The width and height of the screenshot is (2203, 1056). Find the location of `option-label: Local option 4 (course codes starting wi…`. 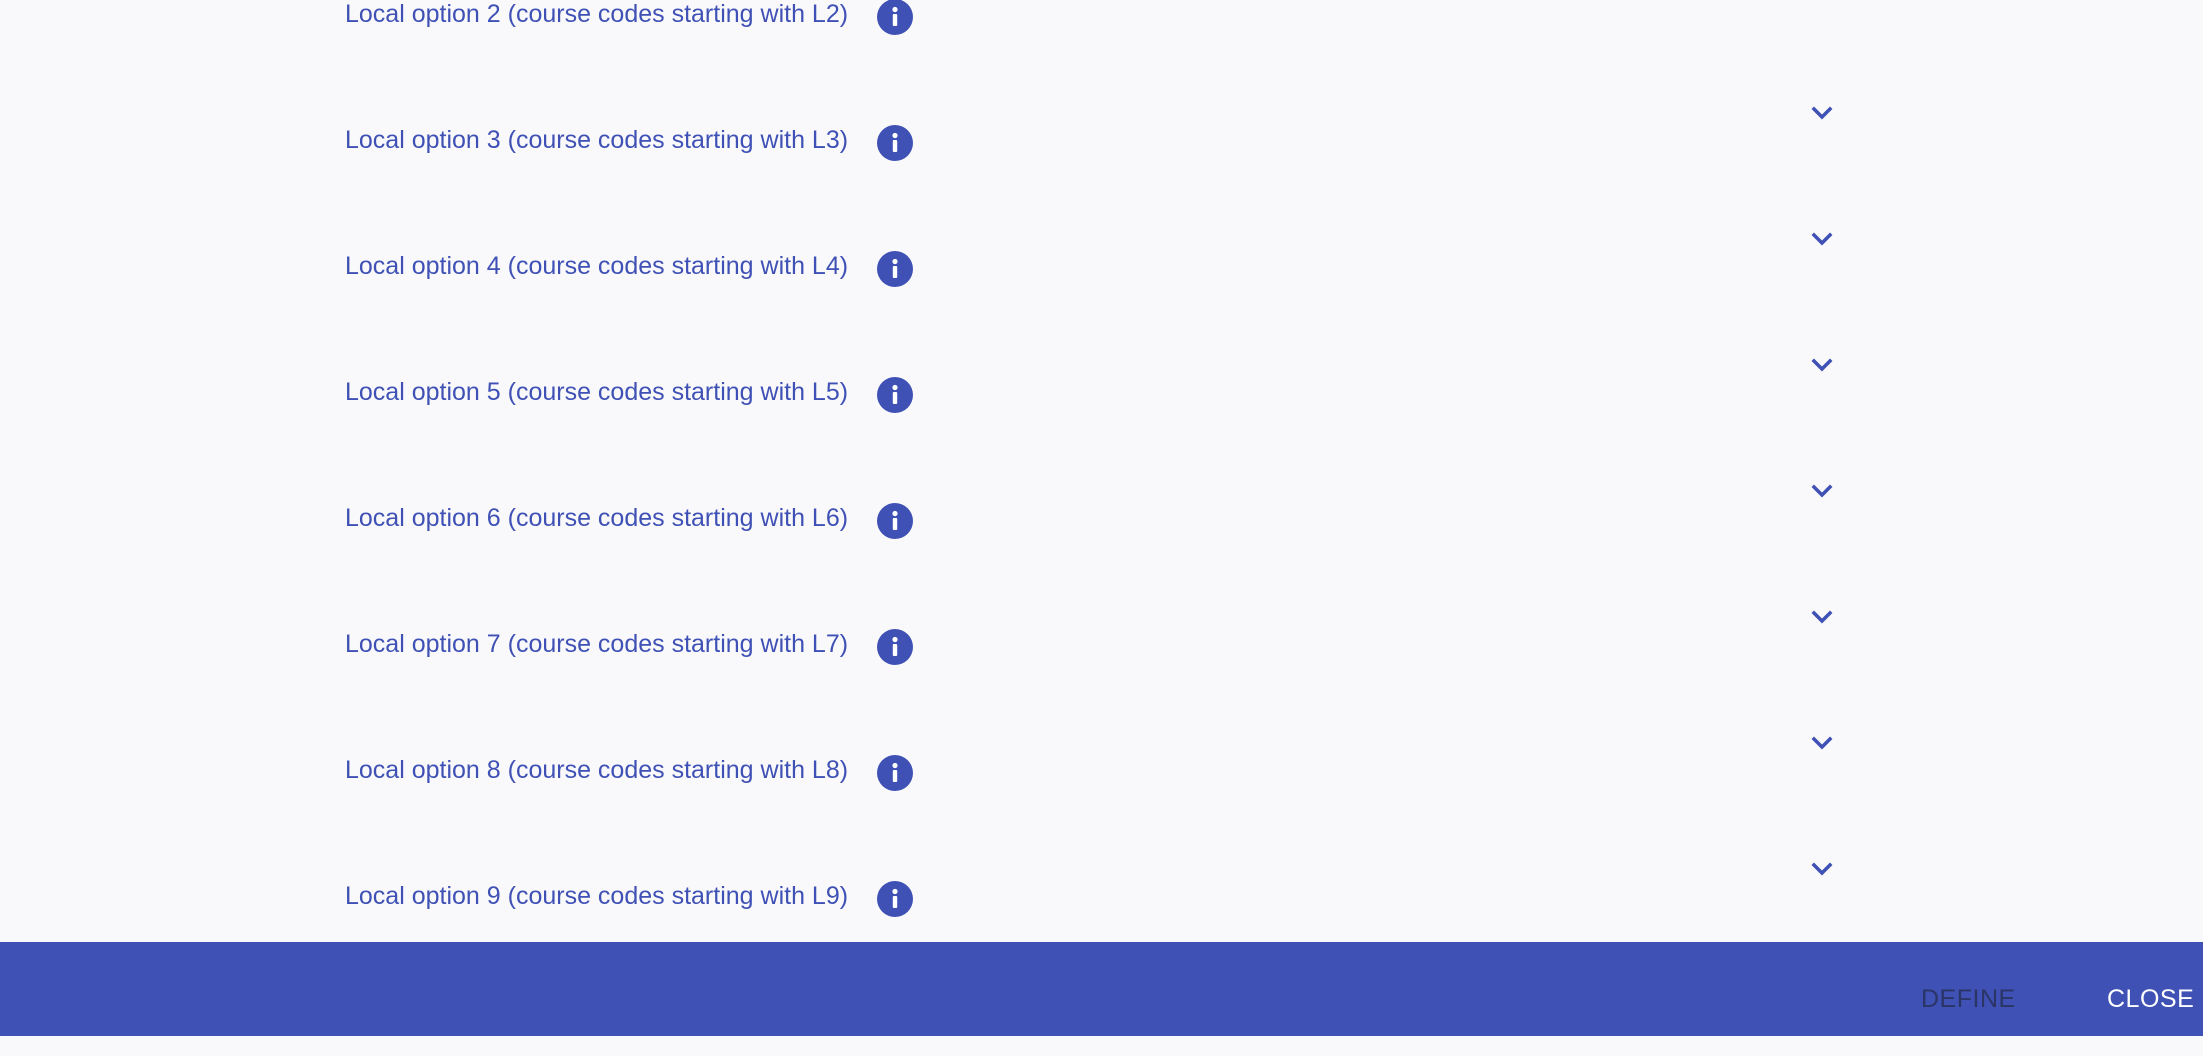

option-label: Local option 4 (course codes starting wi… is located at coordinates (597, 266).